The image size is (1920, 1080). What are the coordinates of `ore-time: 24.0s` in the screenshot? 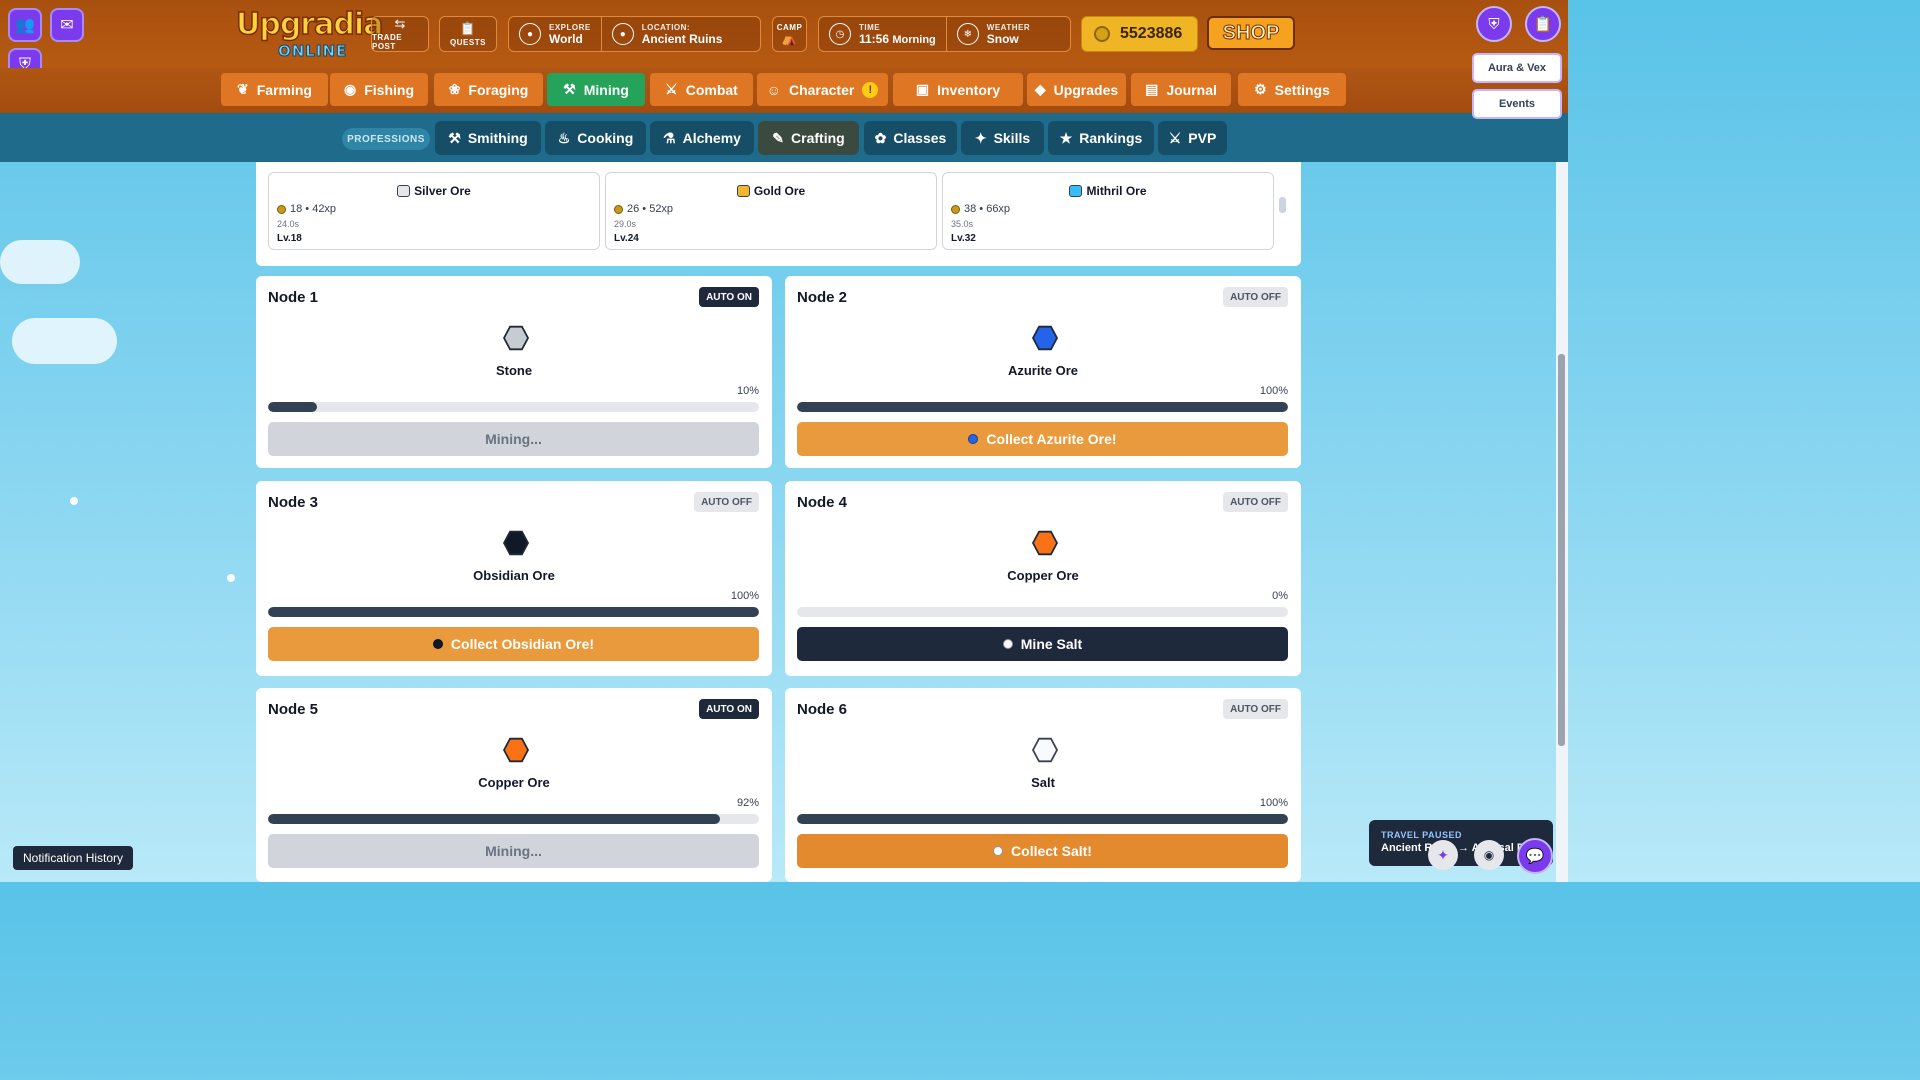 It's located at (288, 224).